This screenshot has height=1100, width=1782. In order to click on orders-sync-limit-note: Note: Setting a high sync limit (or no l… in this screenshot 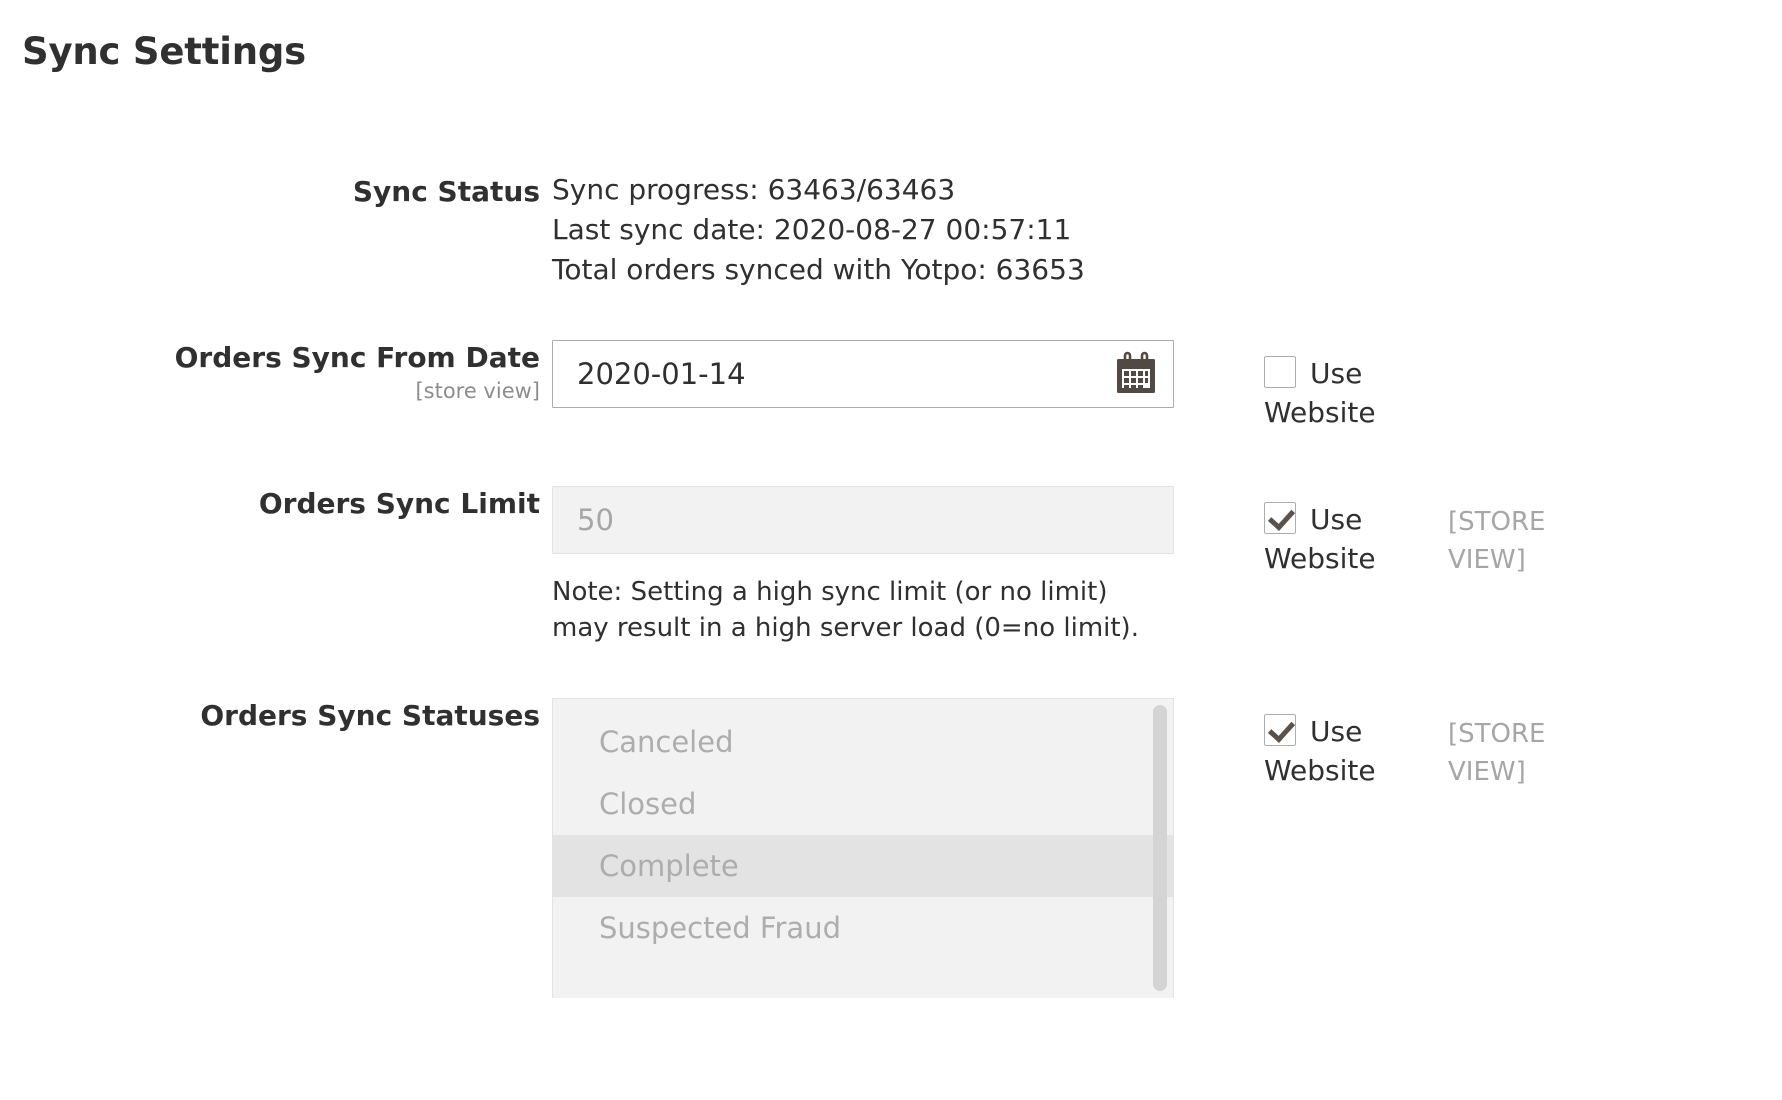, I will do `click(845, 610)`.